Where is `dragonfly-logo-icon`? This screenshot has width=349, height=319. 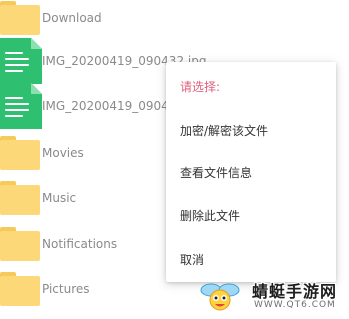
dragonfly-logo-icon is located at coordinates (220, 297).